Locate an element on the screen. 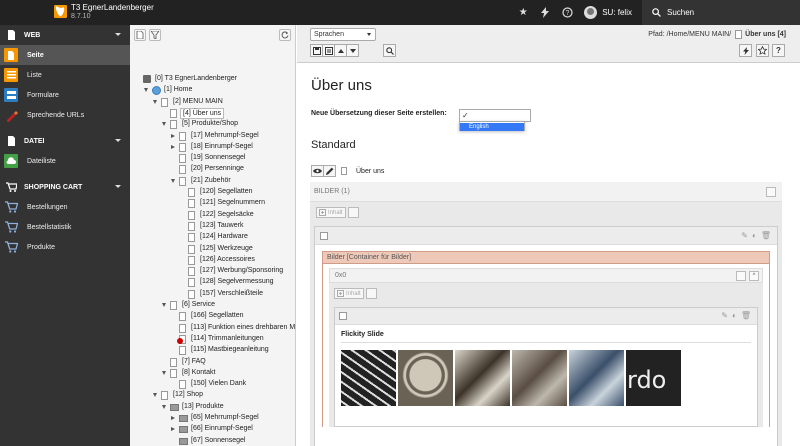 The image size is (800, 446). tree-node: [4] Über uns is located at coordinates (212, 113).